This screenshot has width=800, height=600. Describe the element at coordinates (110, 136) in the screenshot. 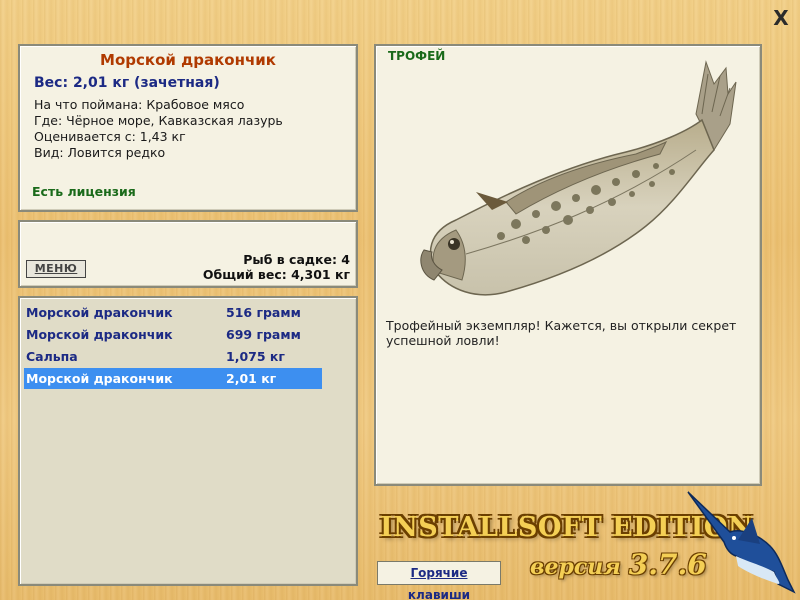

I see `detail-value: Оценивается с: 1,43 кг` at that location.